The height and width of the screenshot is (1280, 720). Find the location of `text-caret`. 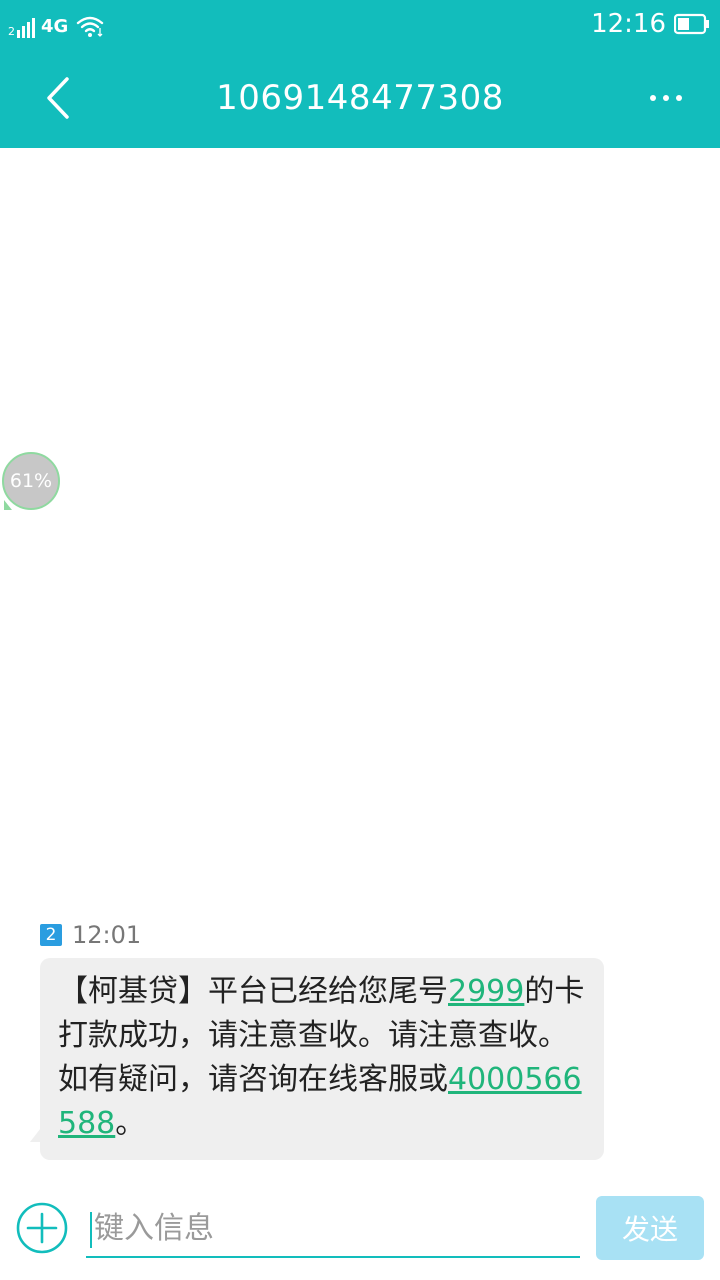

text-caret is located at coordinates (91, 1230).